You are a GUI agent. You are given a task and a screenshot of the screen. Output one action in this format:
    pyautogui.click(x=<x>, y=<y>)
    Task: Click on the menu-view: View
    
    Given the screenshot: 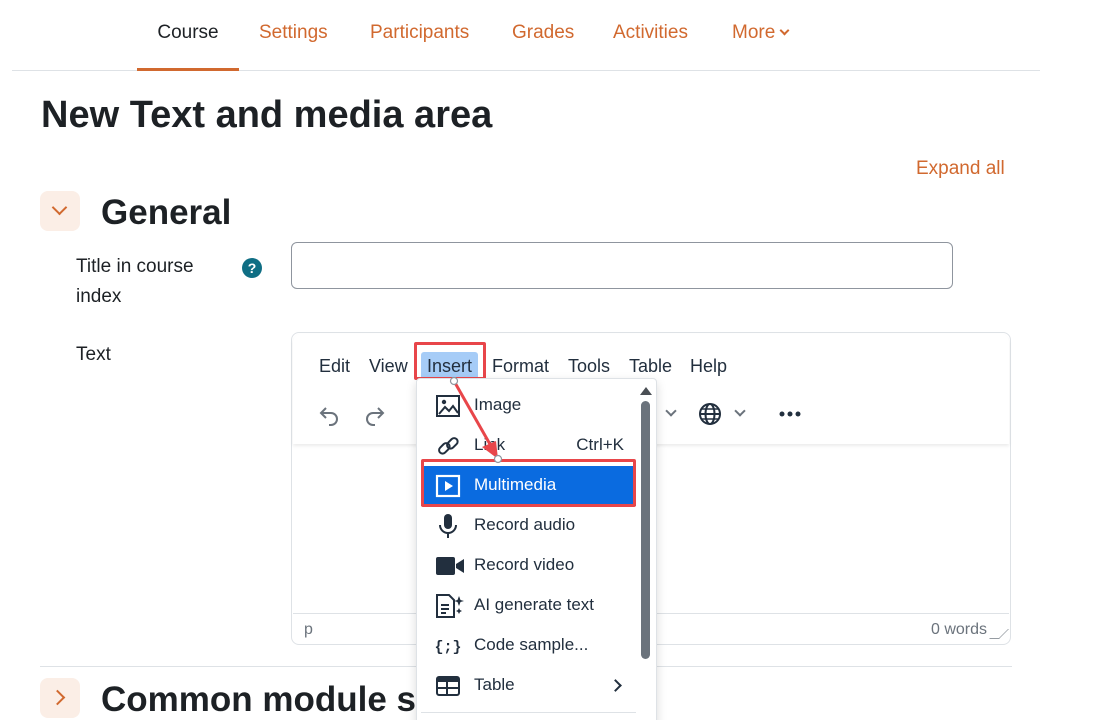 What is the action you would take?
    pyautogui.click(x=388, y=366)
    